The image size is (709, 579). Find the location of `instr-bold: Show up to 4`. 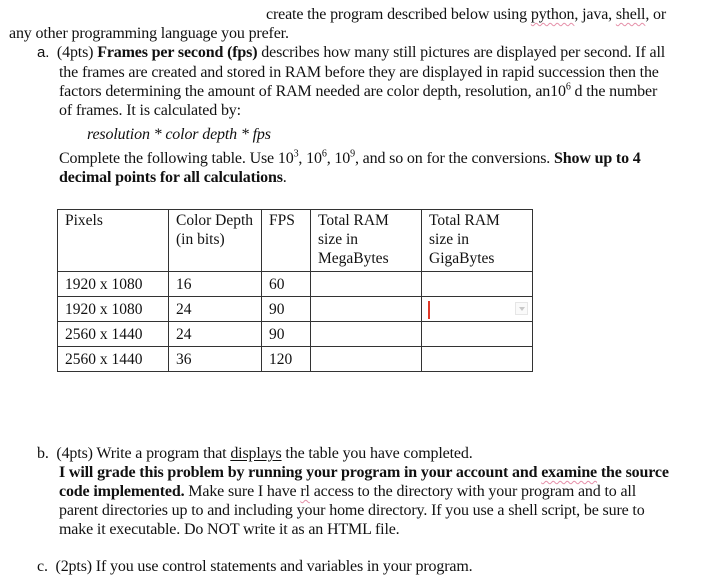

instr-bold: Show up to 4 is located at coordinates (597, 158).